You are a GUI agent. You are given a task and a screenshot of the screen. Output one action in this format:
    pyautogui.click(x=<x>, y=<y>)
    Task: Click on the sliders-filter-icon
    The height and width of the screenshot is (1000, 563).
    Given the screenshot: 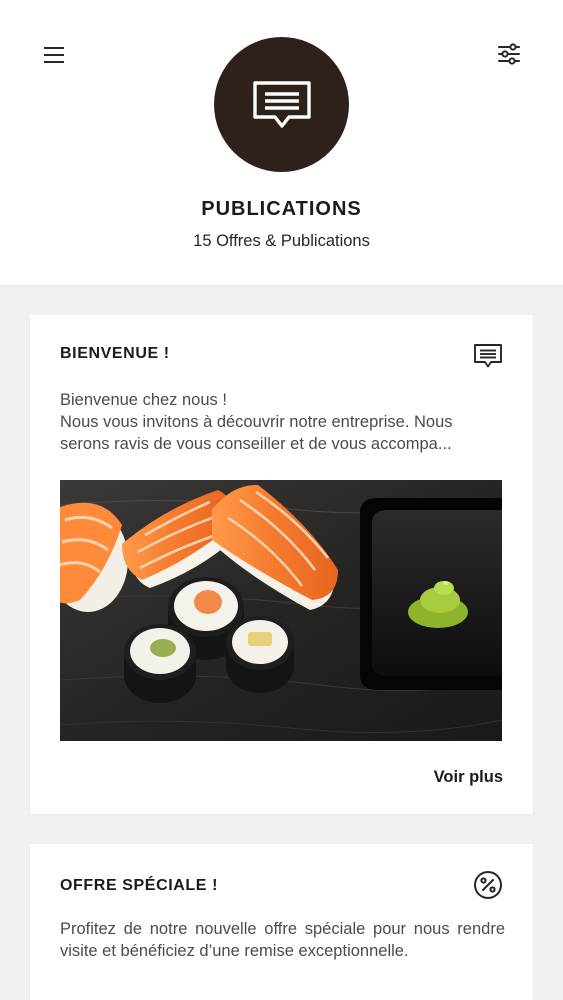 What is the action you would take?
    pyautogui.click(x=509, y=55)
    